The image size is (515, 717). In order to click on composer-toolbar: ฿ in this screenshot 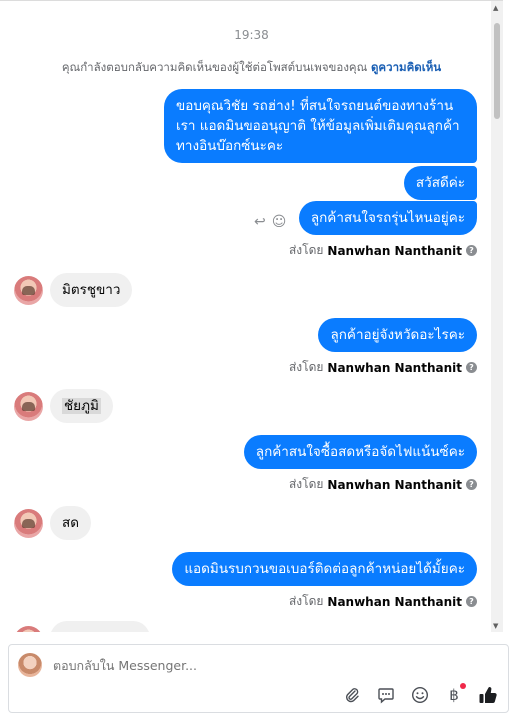, I will do `click(420, 694)`.